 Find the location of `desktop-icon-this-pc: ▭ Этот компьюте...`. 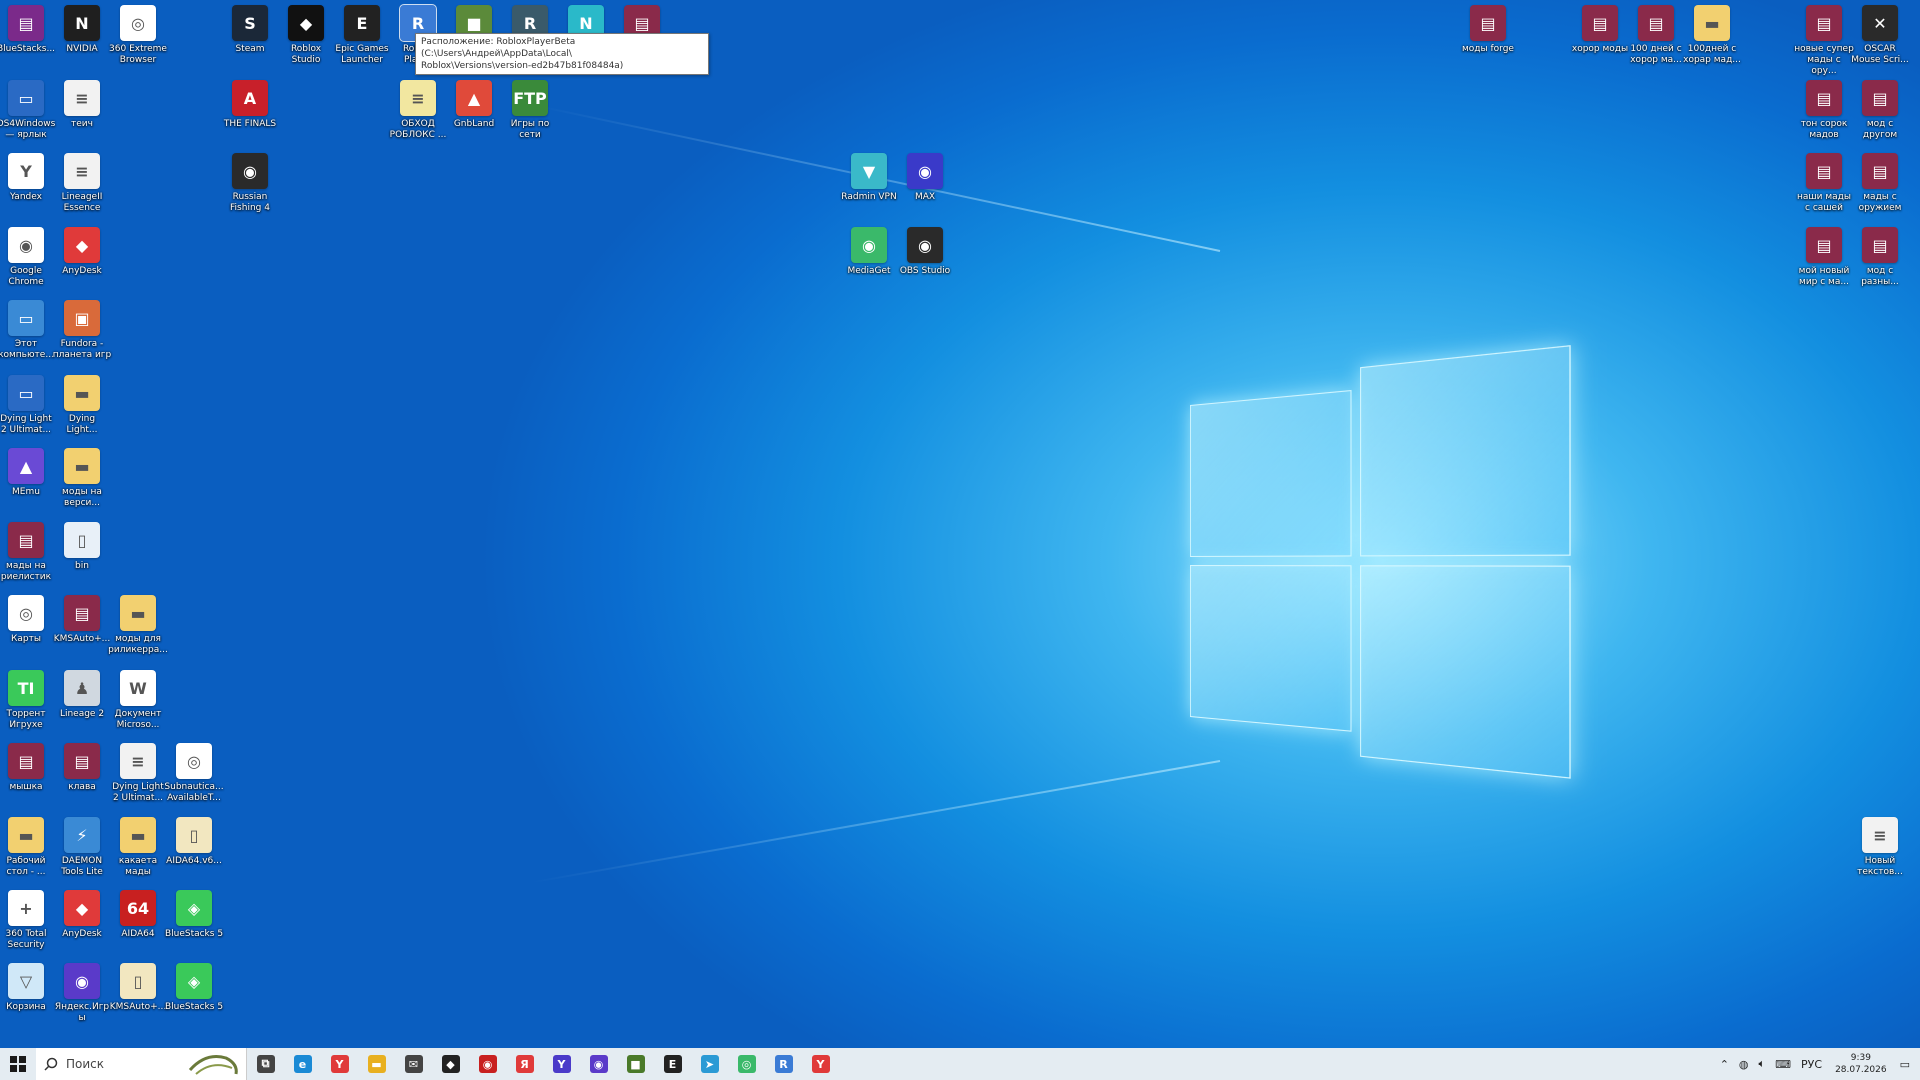

desktop-icon-this-pc: ▭ Этот компьюте... is located at coordinates (27, 330).